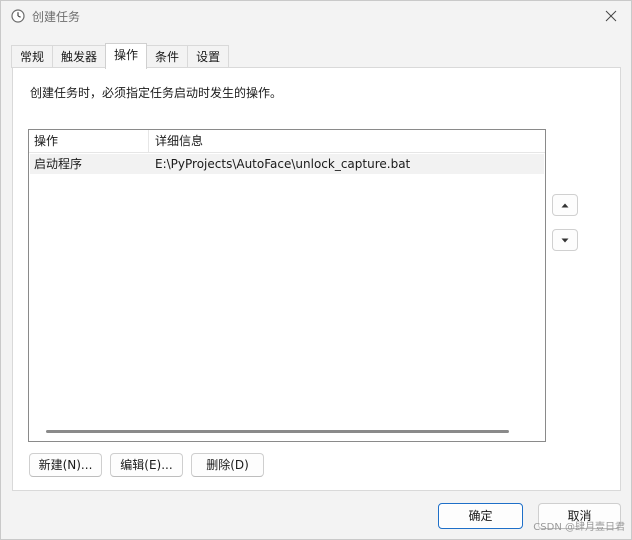 This screenshot has height=540, width=632. Describe the element at coordinates (18, 16) in the screenshot. I see `clock-icon` at that location.